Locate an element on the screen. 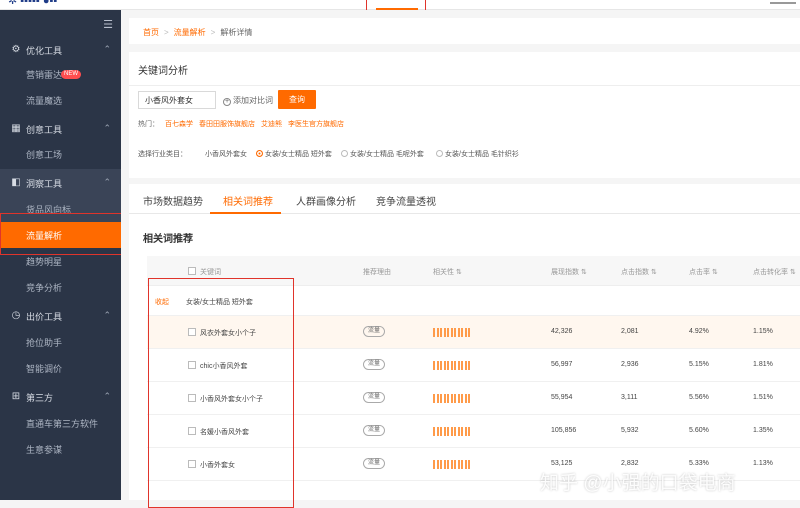 This screenshot has height=508, width=800. sidebar-group-creative: ▦ 创意工具 ⌃ is located at coordinates (60, 129).